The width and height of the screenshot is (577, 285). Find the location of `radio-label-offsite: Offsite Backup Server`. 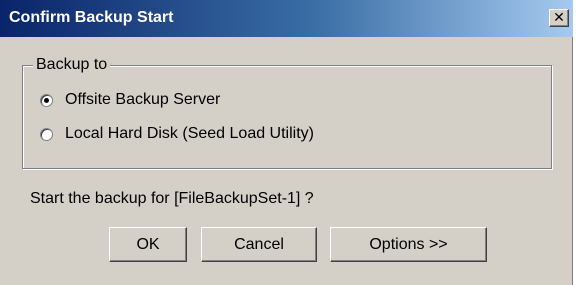

radio-label-offsite: Offsite Backup Server is located at coordinates (143, 99).